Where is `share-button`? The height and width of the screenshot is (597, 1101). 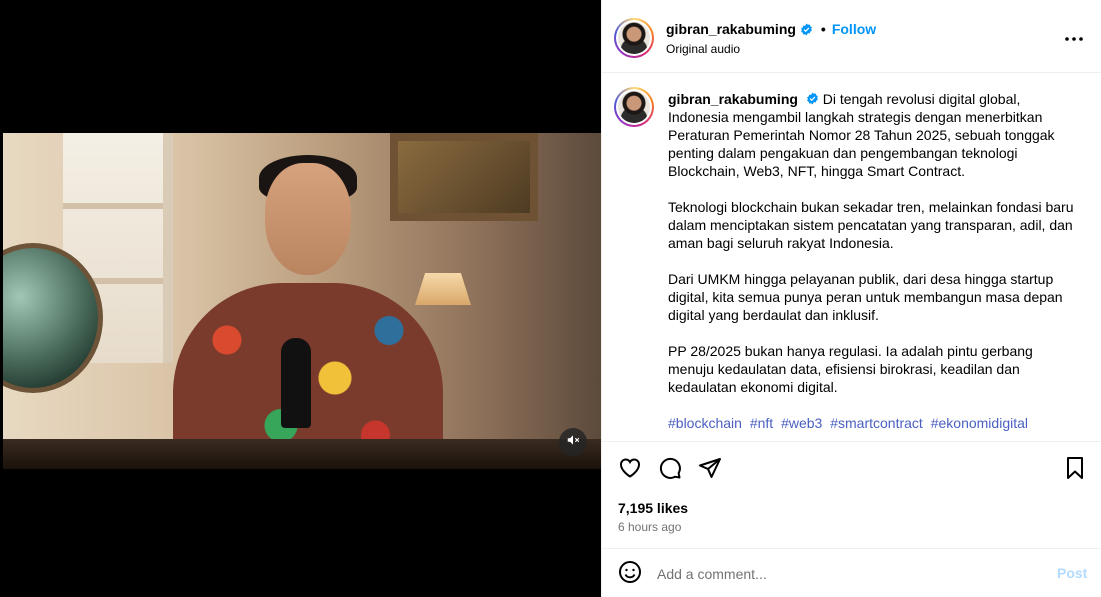 share-button is located at coordinates (710, 470).